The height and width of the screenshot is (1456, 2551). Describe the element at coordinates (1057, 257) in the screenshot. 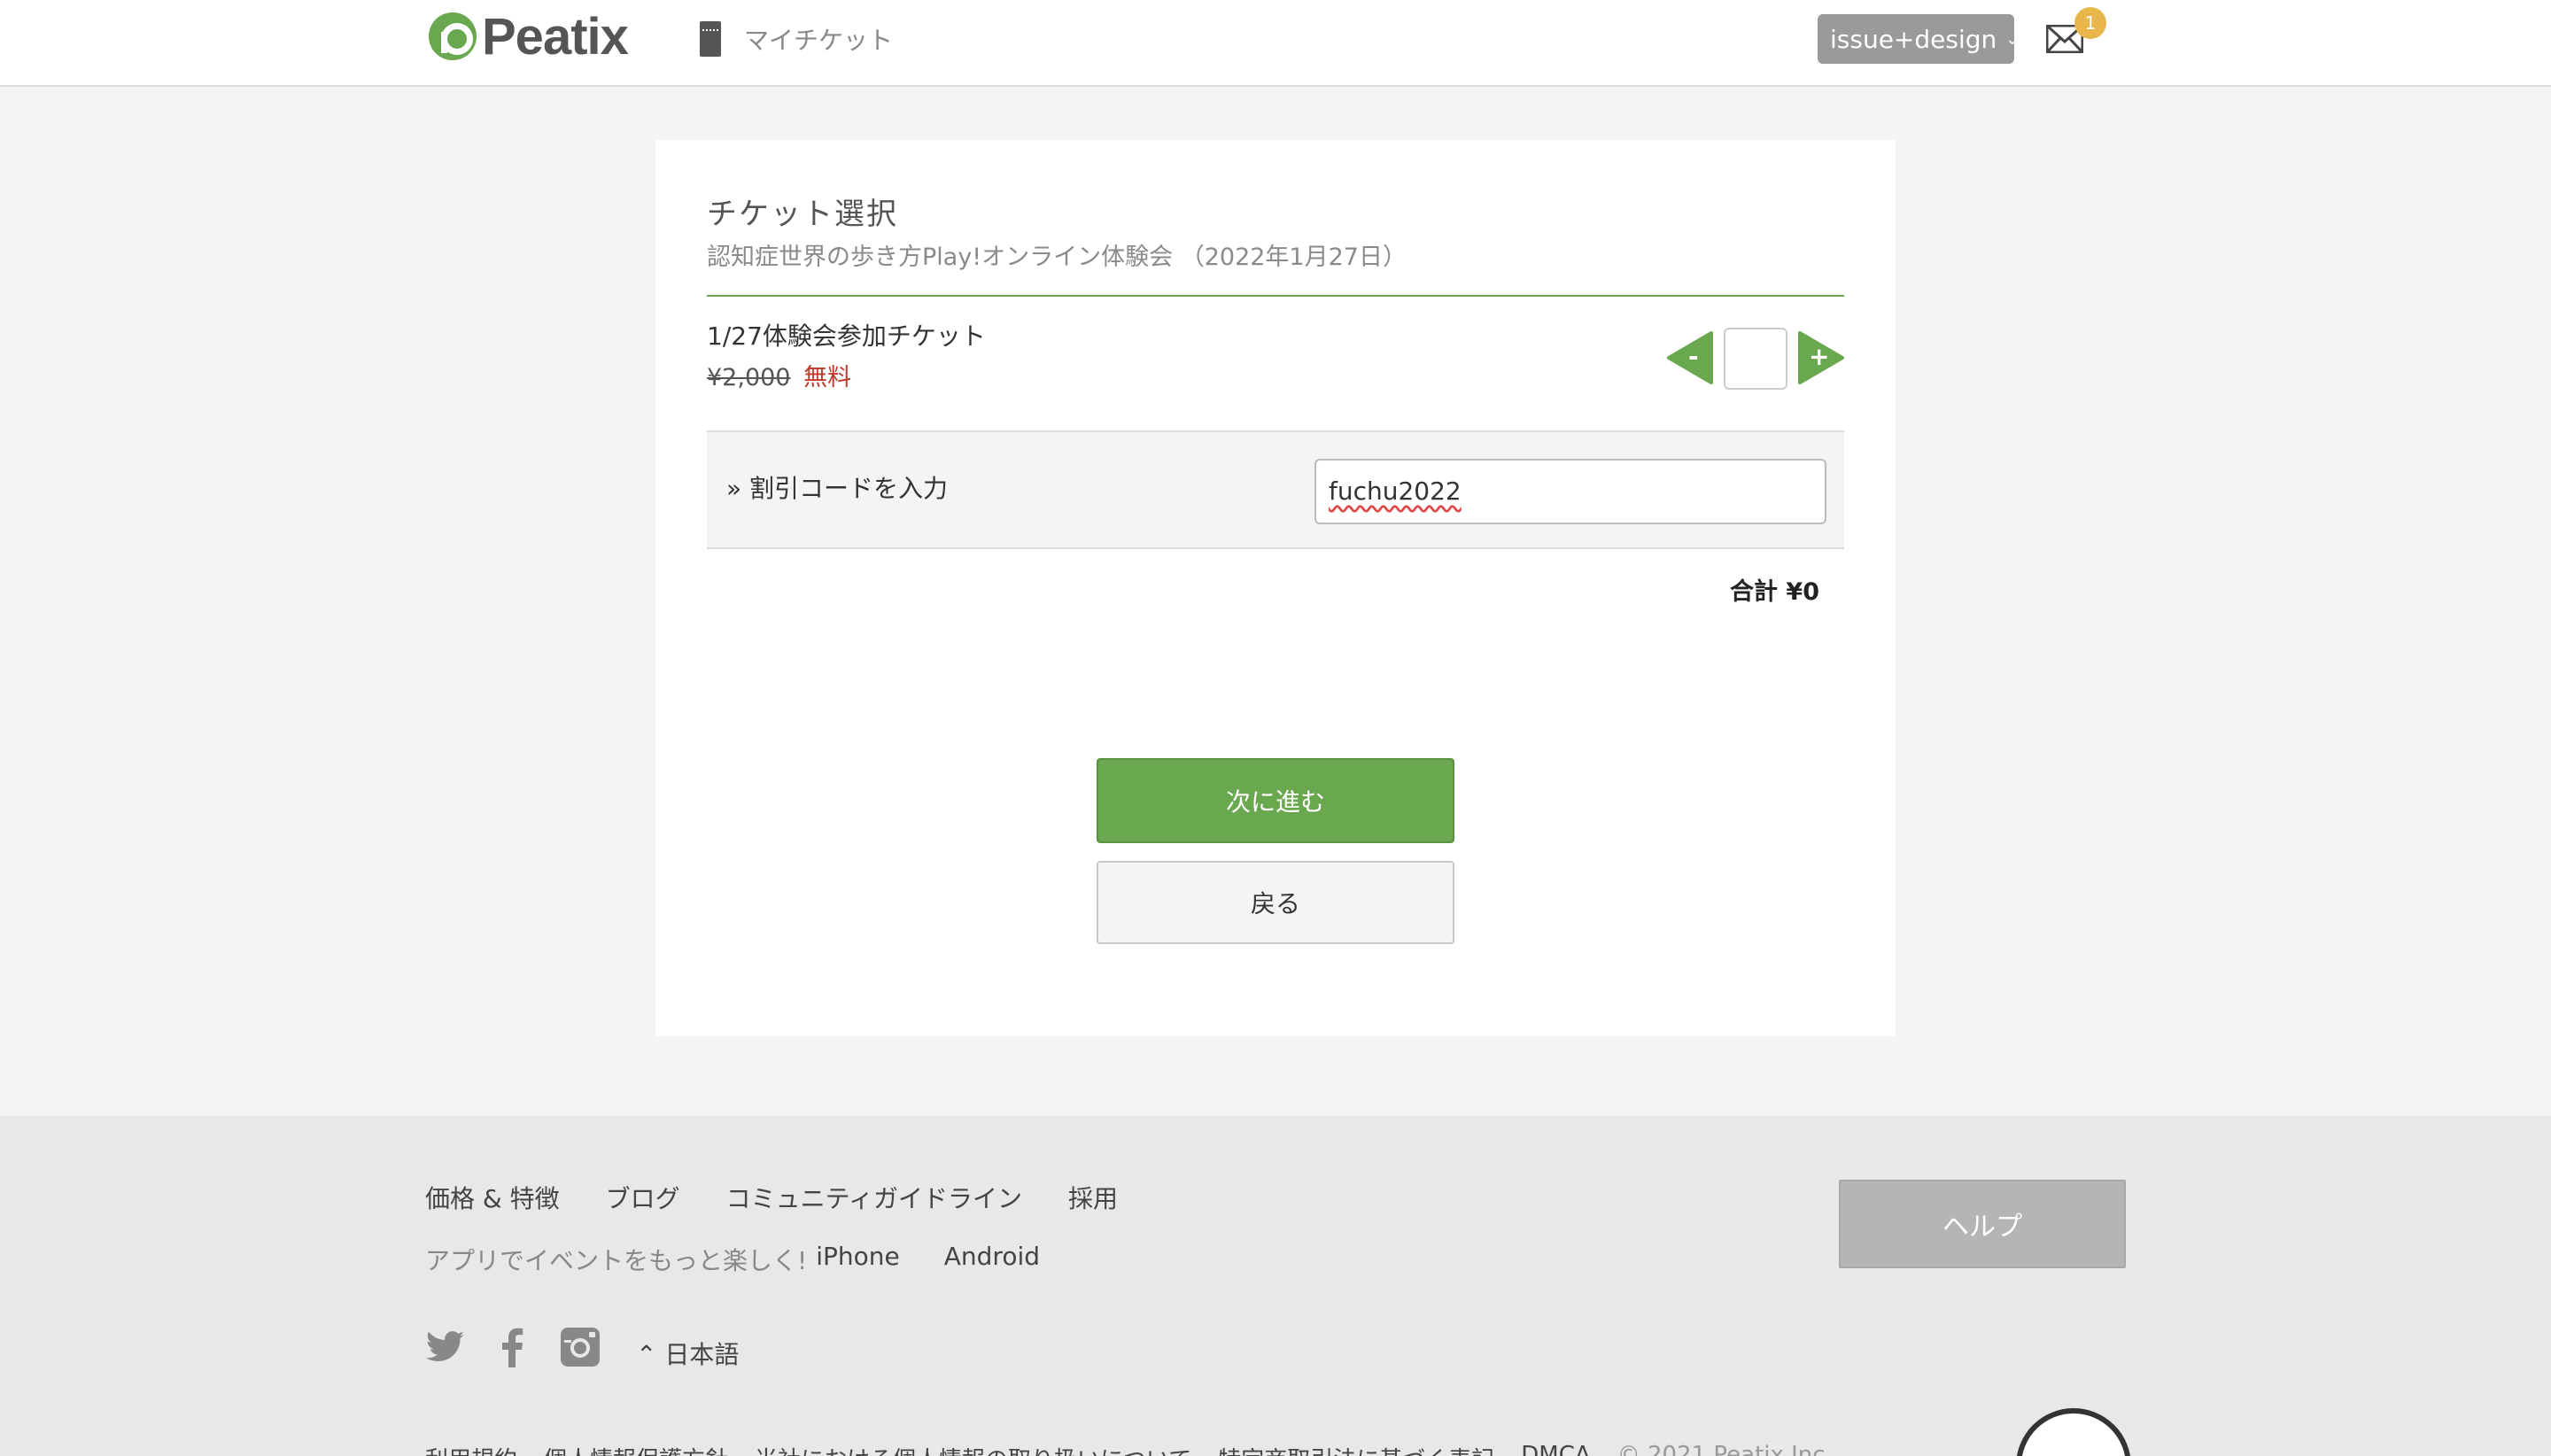

I see `event-name: 認知症世界の歩き方Play!オンライン体験会 （2022年1月27日）` at that location.